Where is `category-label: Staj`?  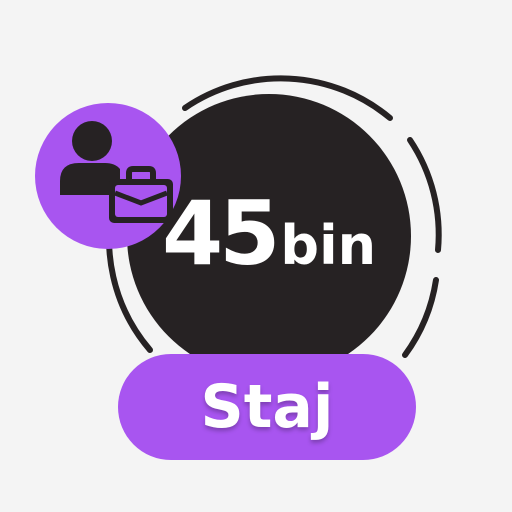 category-label: Staj is located at coordinates (267, 407).